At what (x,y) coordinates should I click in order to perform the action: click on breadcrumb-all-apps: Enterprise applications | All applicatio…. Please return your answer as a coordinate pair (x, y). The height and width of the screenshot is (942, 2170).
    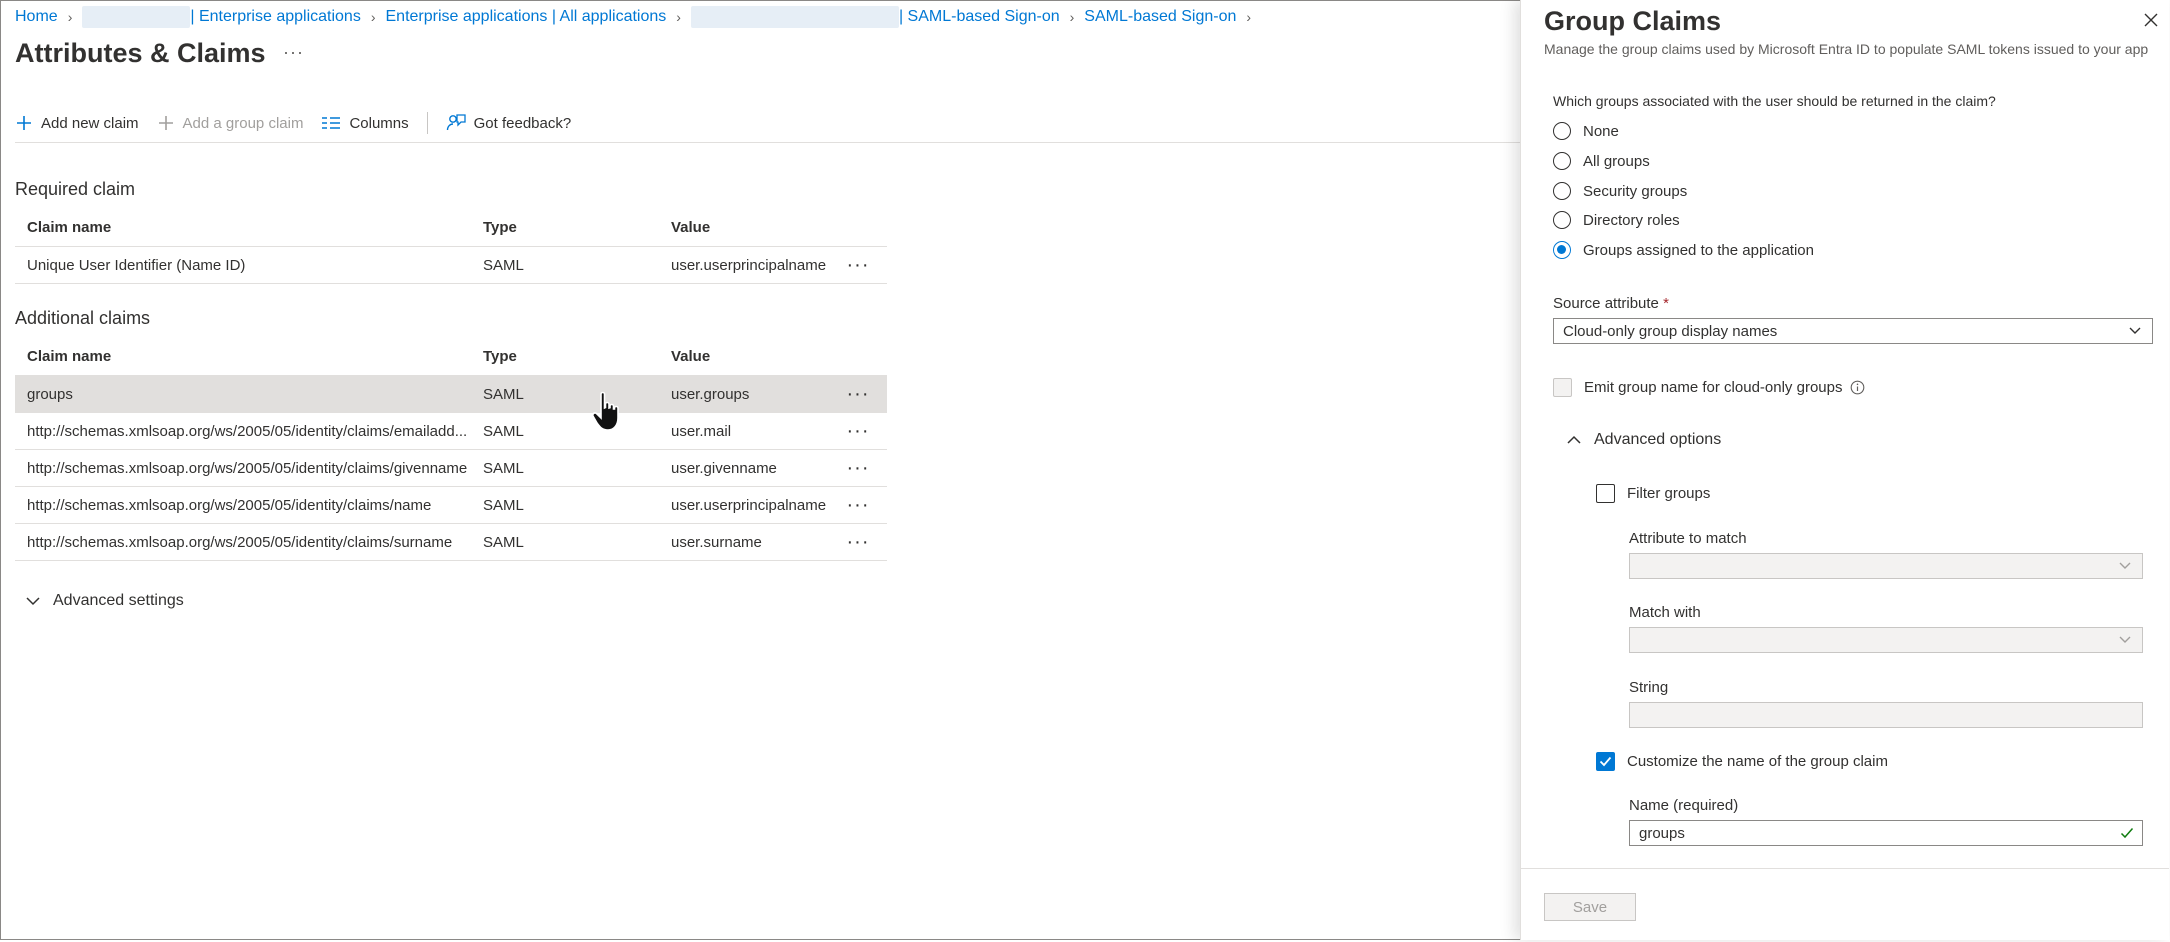
    Looking at the image, I should click on (526, 17).